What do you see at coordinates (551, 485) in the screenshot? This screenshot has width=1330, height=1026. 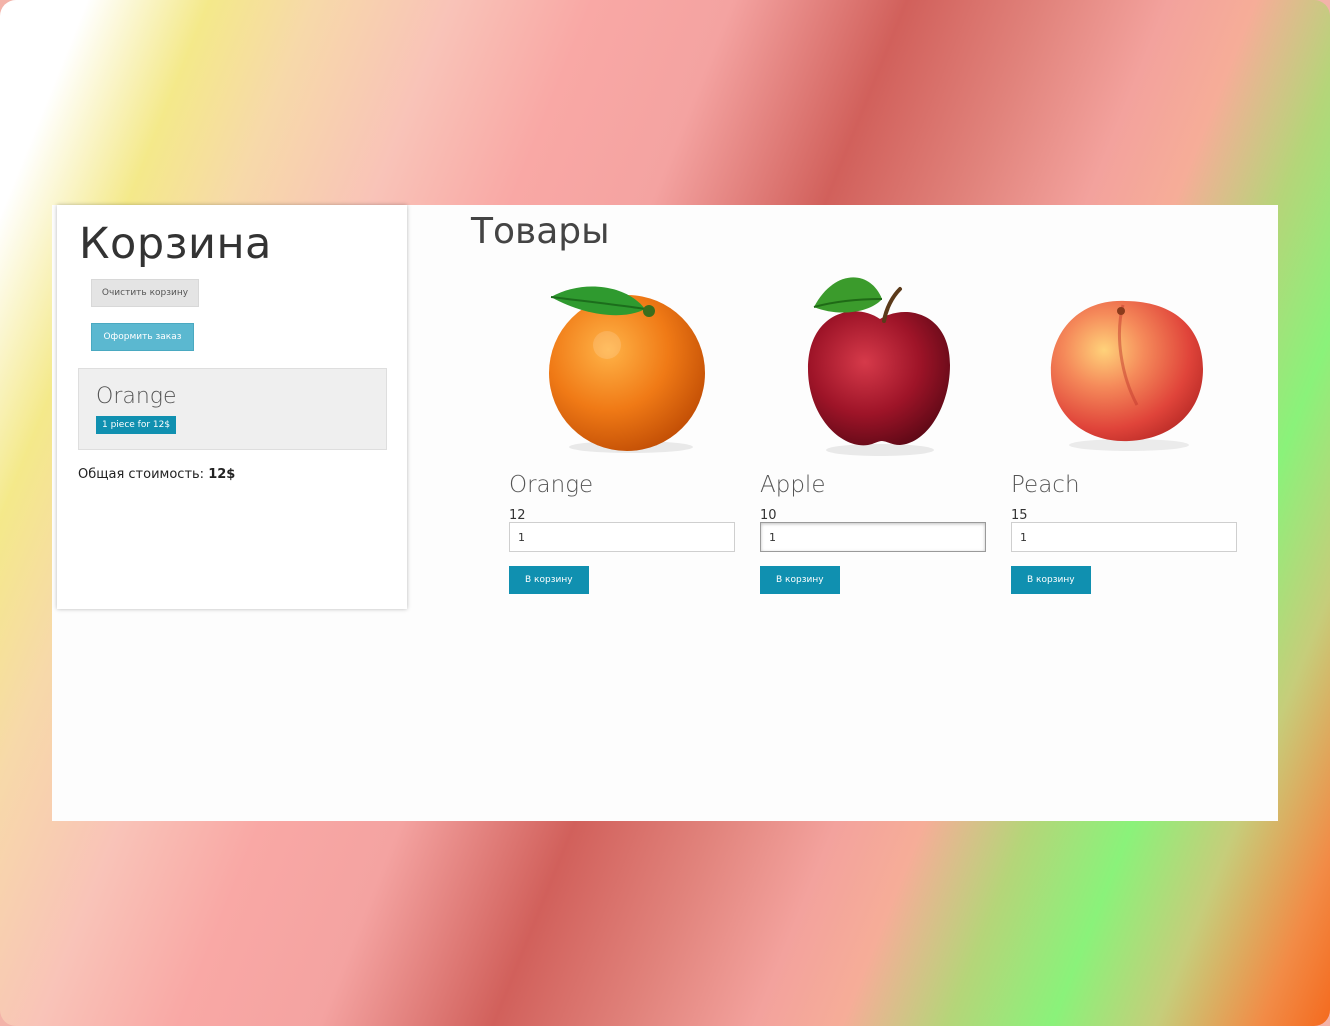 I see `product-name: Orange` at bounding box center [551, 485].